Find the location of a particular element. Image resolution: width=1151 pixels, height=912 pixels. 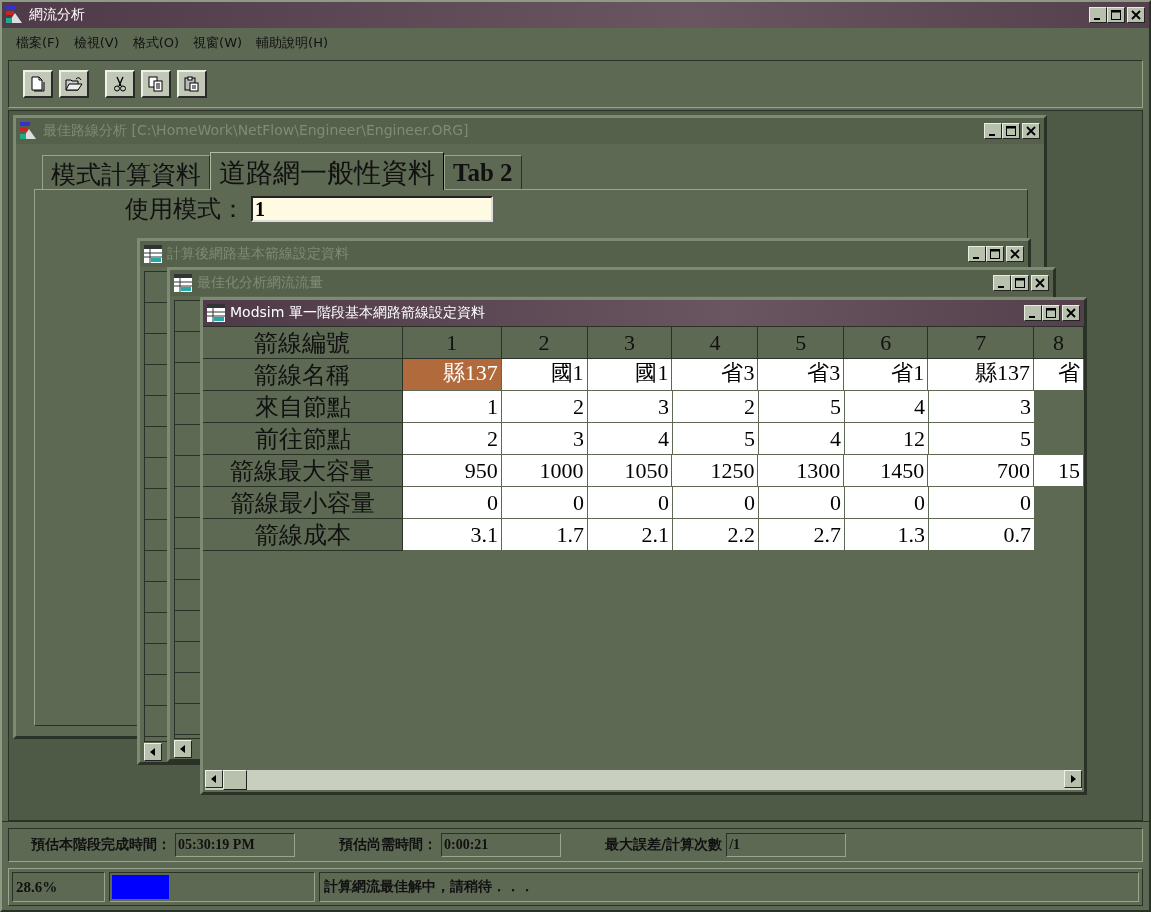

column-header: 5 is located at coordinates (801, 343).